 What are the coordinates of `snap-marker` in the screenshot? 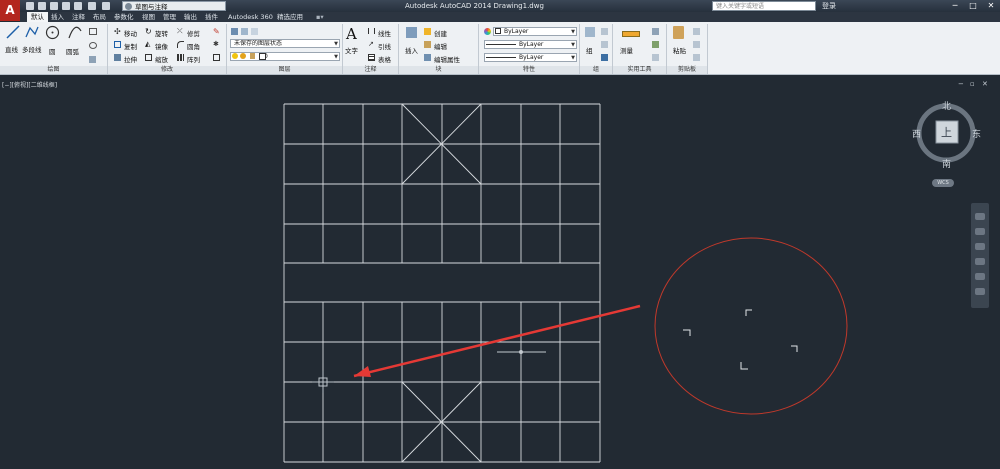 It's located at (521, 352).